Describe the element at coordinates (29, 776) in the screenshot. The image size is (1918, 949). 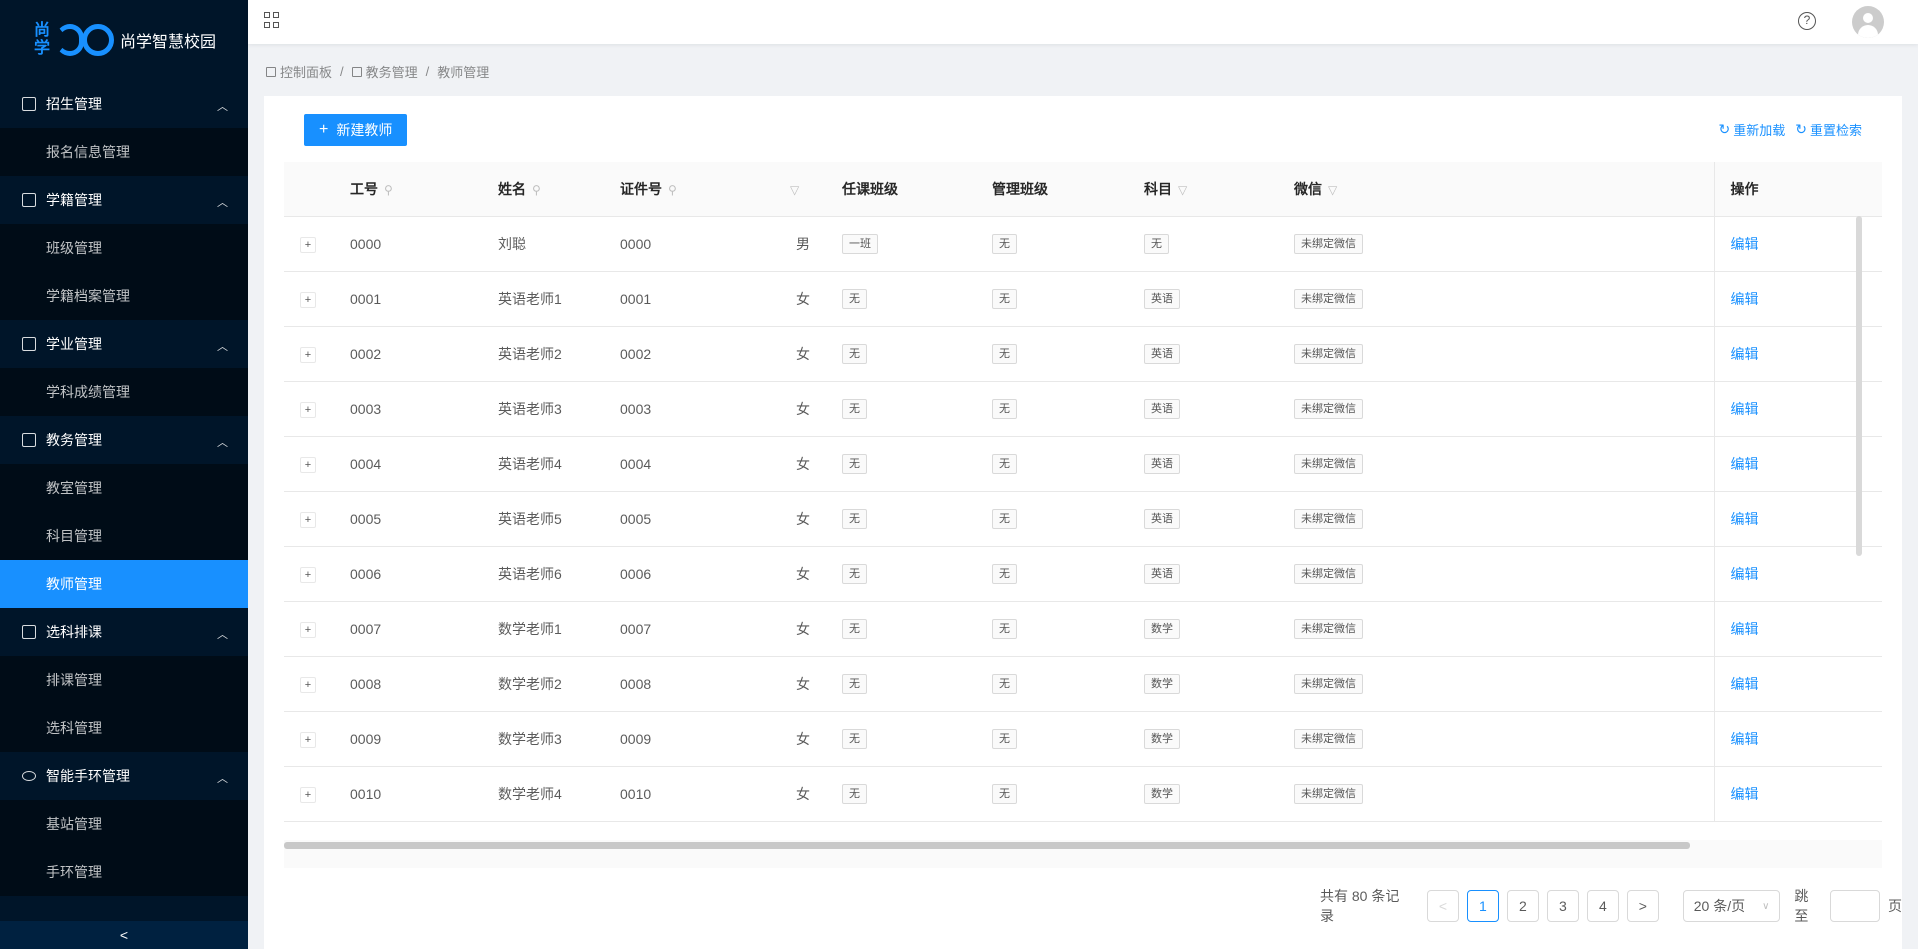
I see `eye-icon` at that location.